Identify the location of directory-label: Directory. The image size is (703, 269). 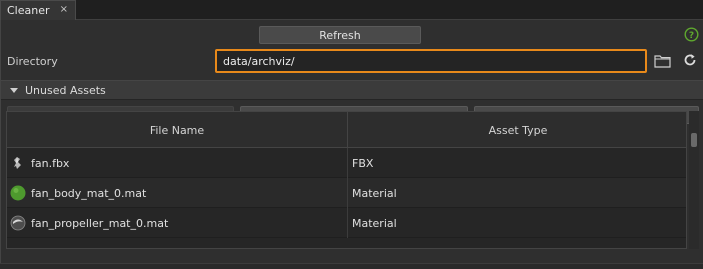
(32, 61).